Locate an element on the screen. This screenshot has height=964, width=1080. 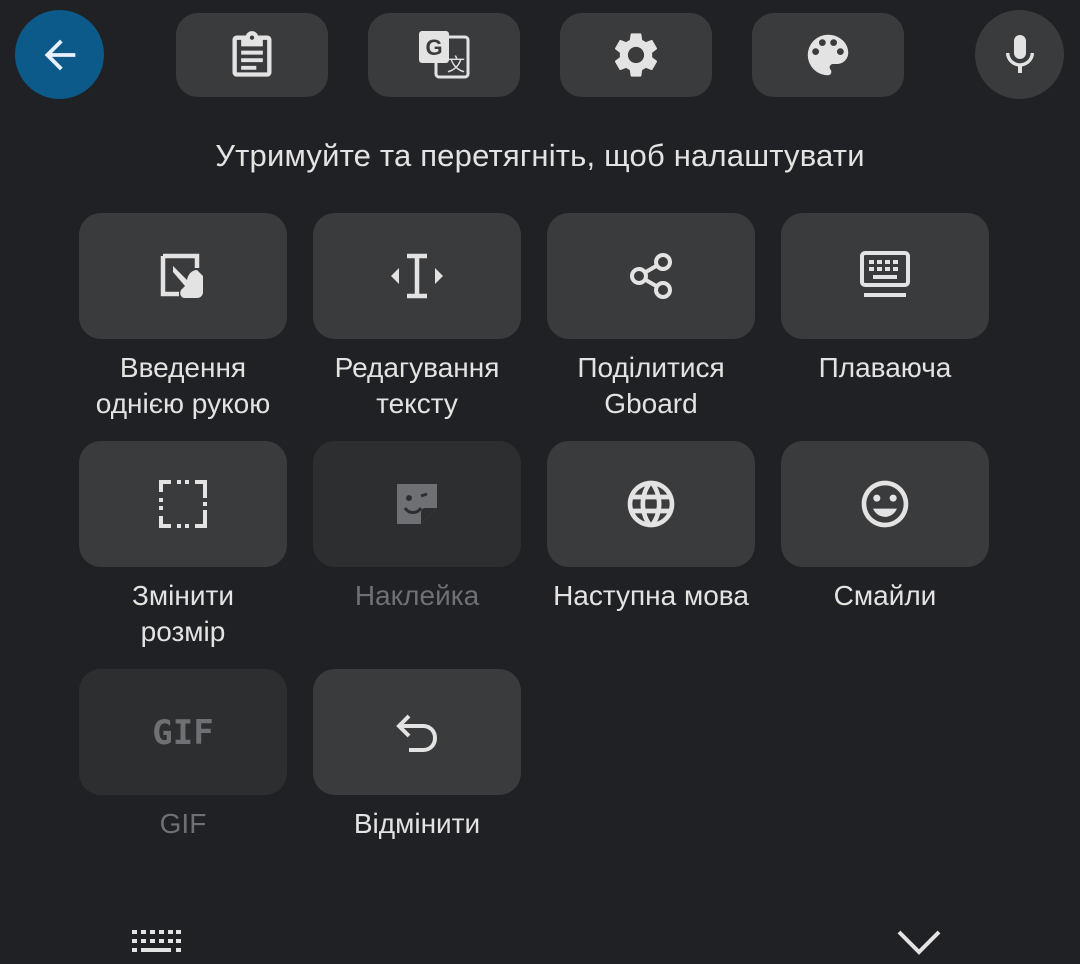
gif-icon-text: GIF is located at coordinates (182, 732).